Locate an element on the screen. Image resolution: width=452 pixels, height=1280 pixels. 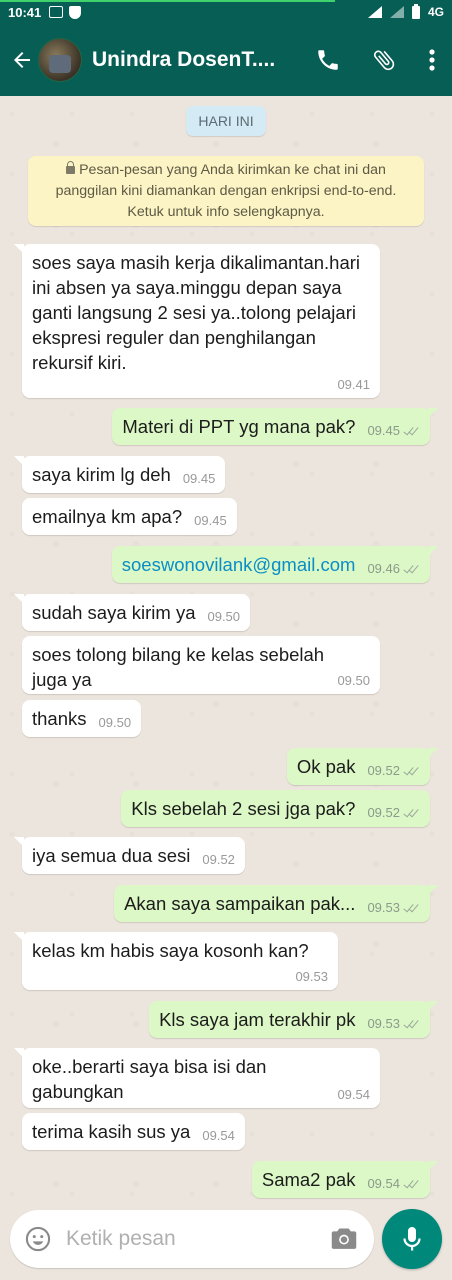
attach-button is located at coordinates (384, 60).